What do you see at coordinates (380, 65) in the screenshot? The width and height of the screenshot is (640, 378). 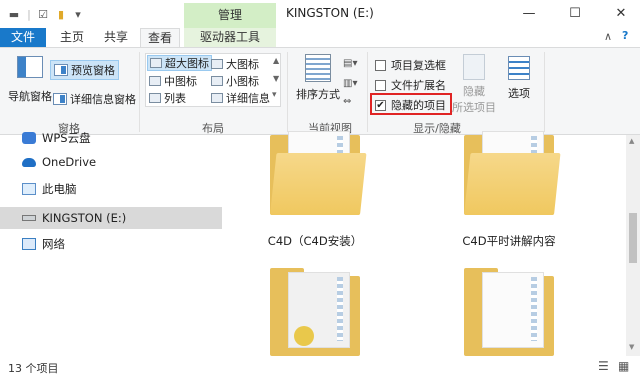 I see `item-checkboxes-checkbox` at bounding box center [380, 65].